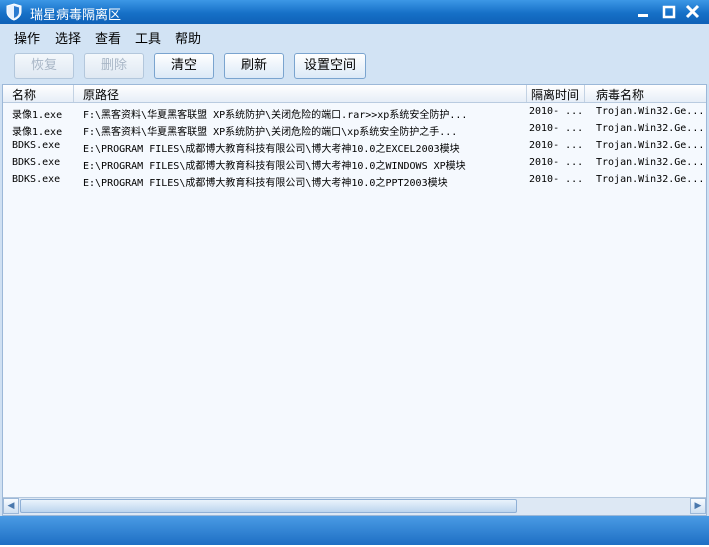  I want to click on scroll-right-button: ▶, so click(698, 506).